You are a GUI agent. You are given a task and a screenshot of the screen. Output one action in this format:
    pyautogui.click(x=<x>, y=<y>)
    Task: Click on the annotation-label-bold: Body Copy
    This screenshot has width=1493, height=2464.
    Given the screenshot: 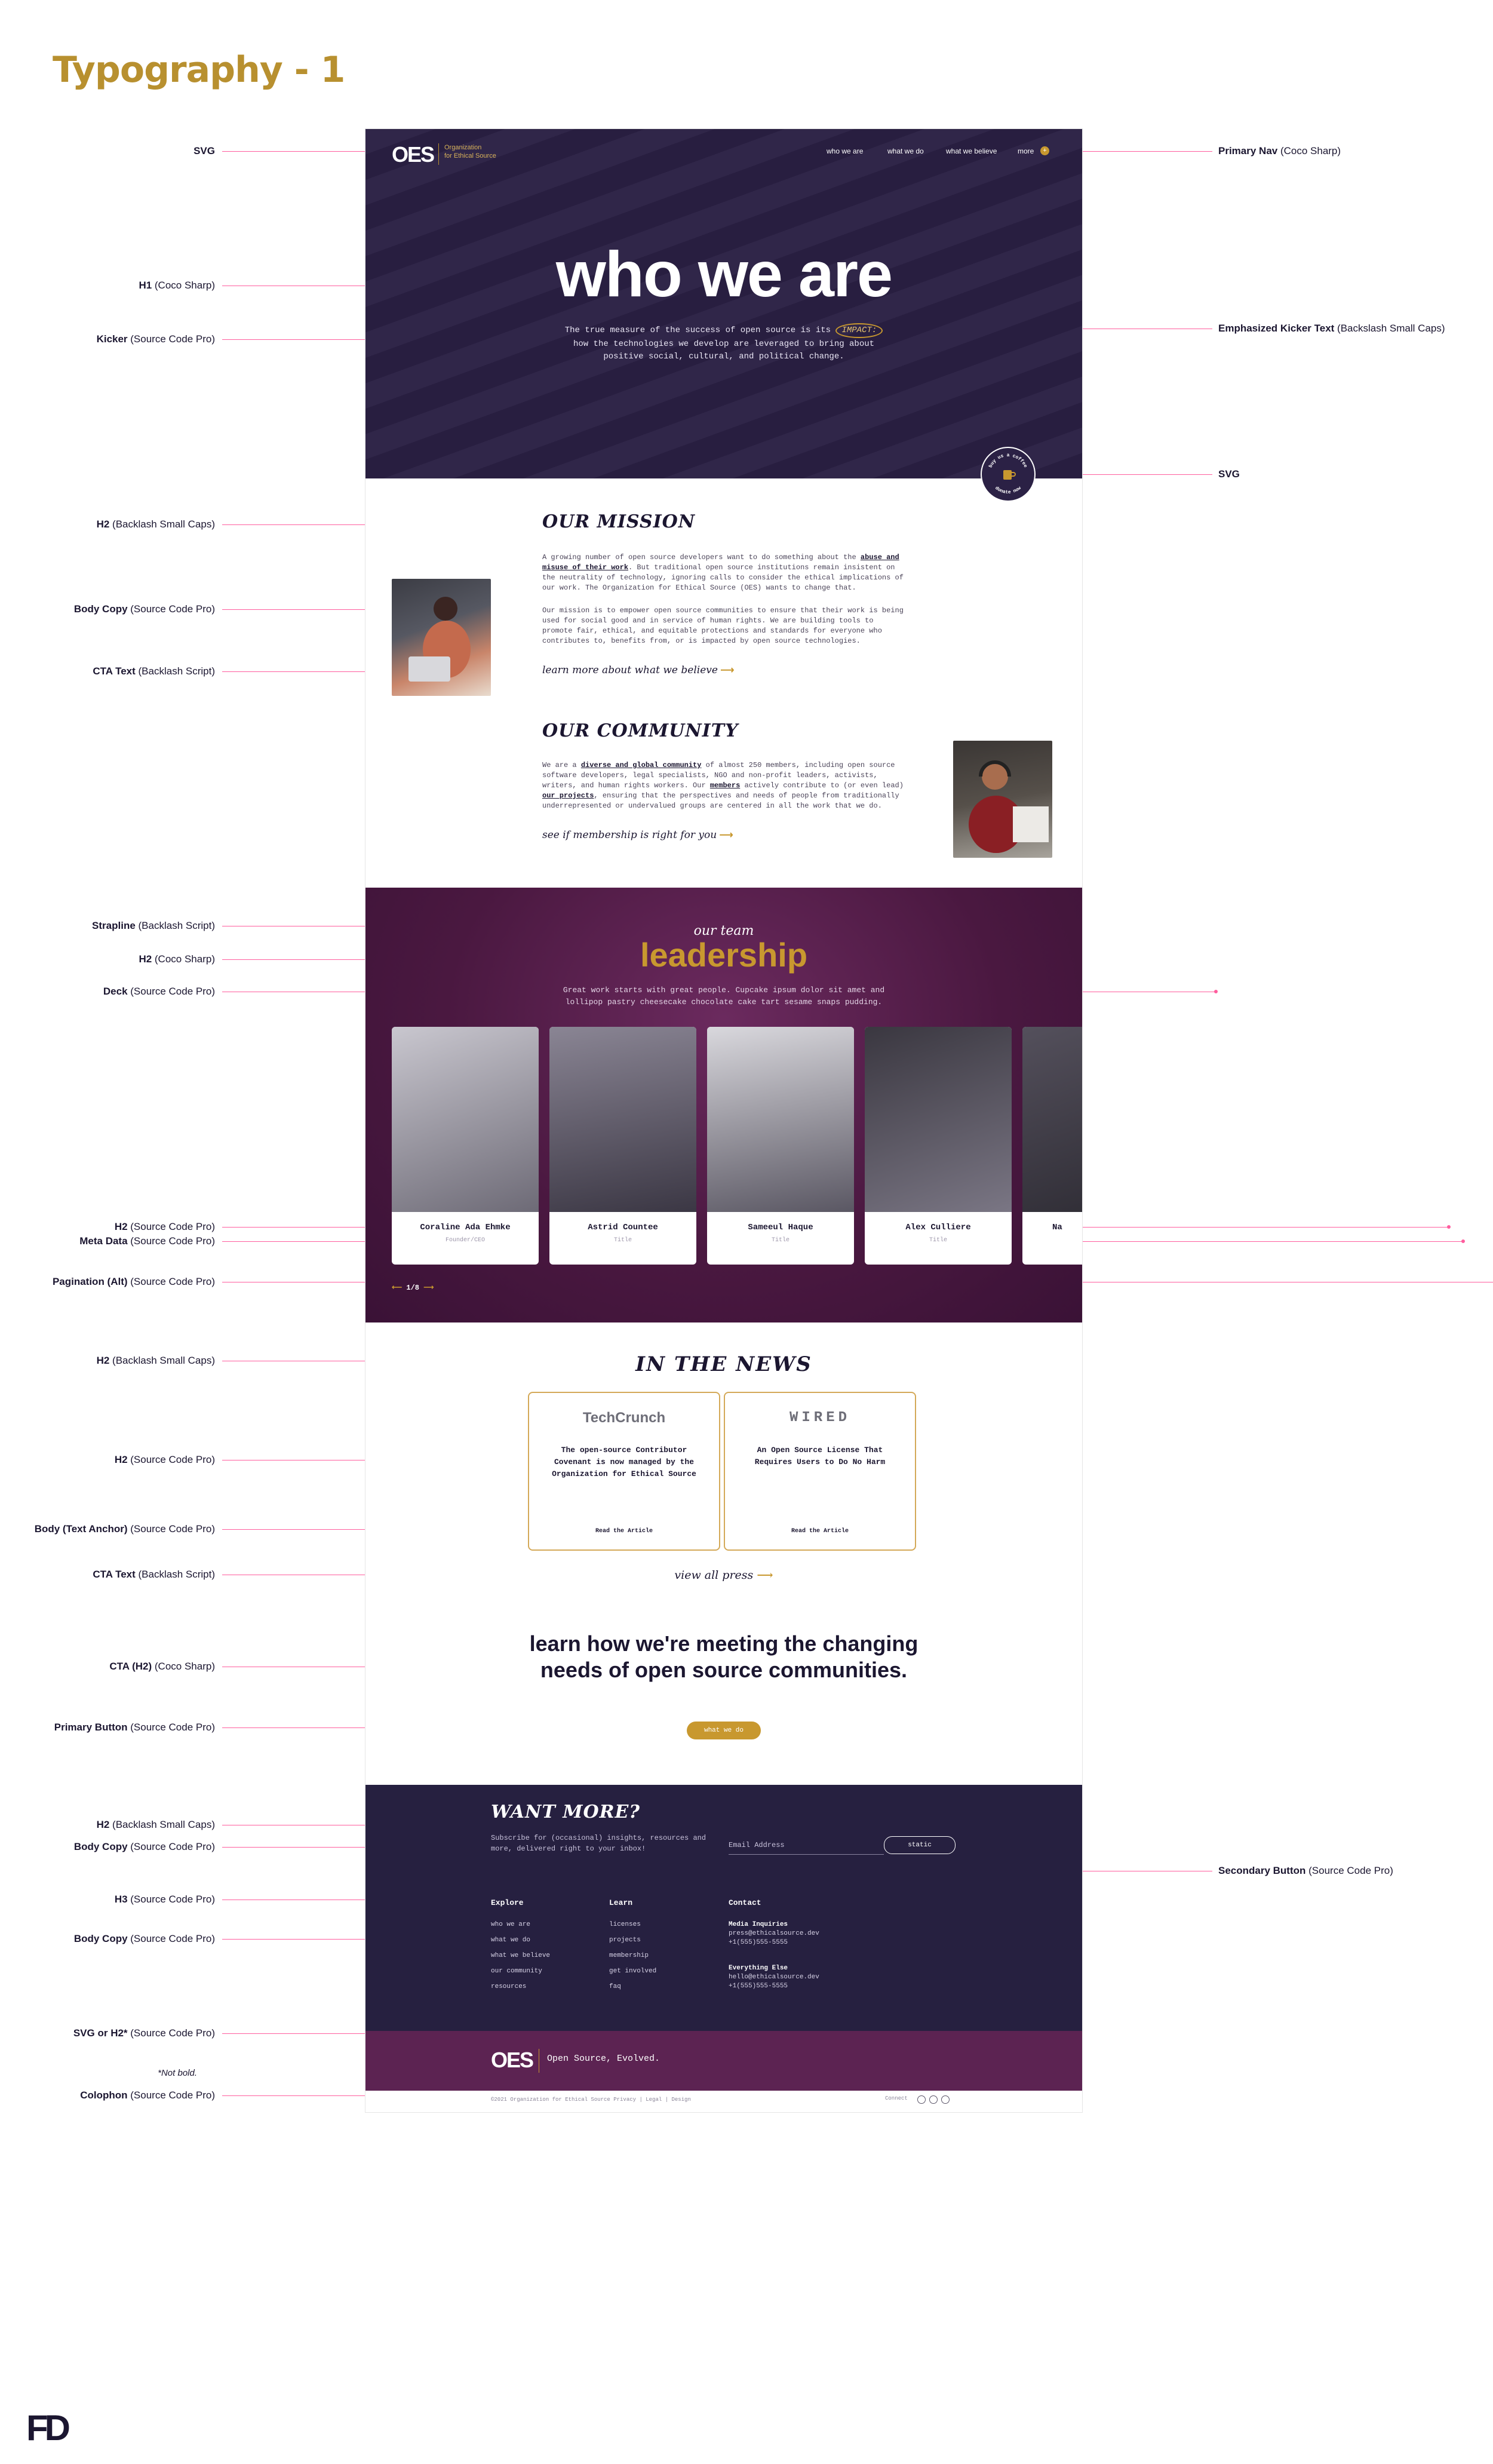 What is the action you would take?
    pyautogui.click(x=100, y=609)
    